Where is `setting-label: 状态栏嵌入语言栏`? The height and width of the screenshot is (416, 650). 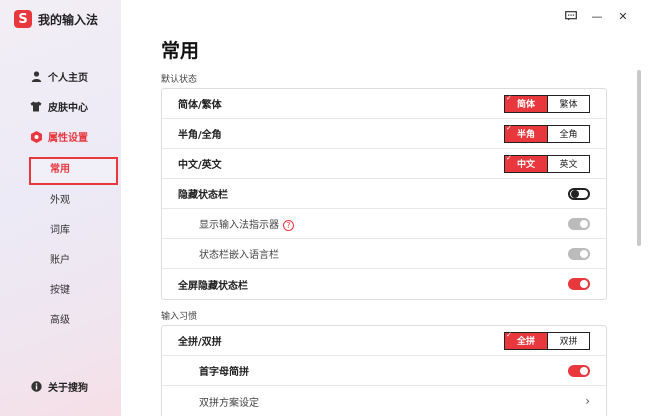 setting-label: 状态栏嵌入语言栏 is located at coordinates (239, 255).